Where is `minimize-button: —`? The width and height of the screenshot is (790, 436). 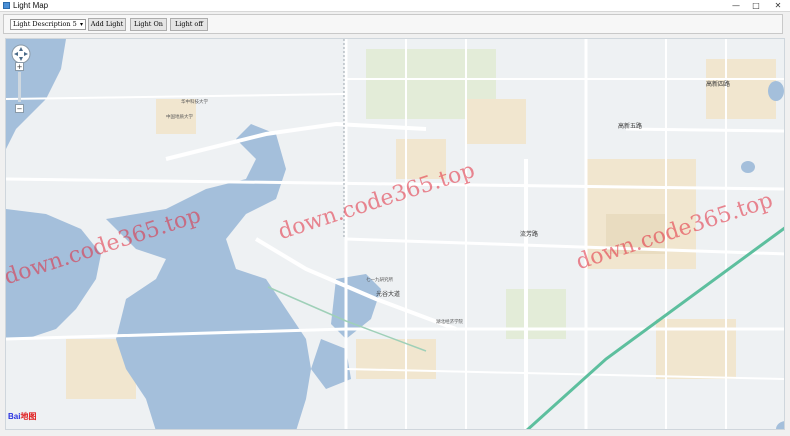
minimize-button: — is located at coordinates (736, 5).